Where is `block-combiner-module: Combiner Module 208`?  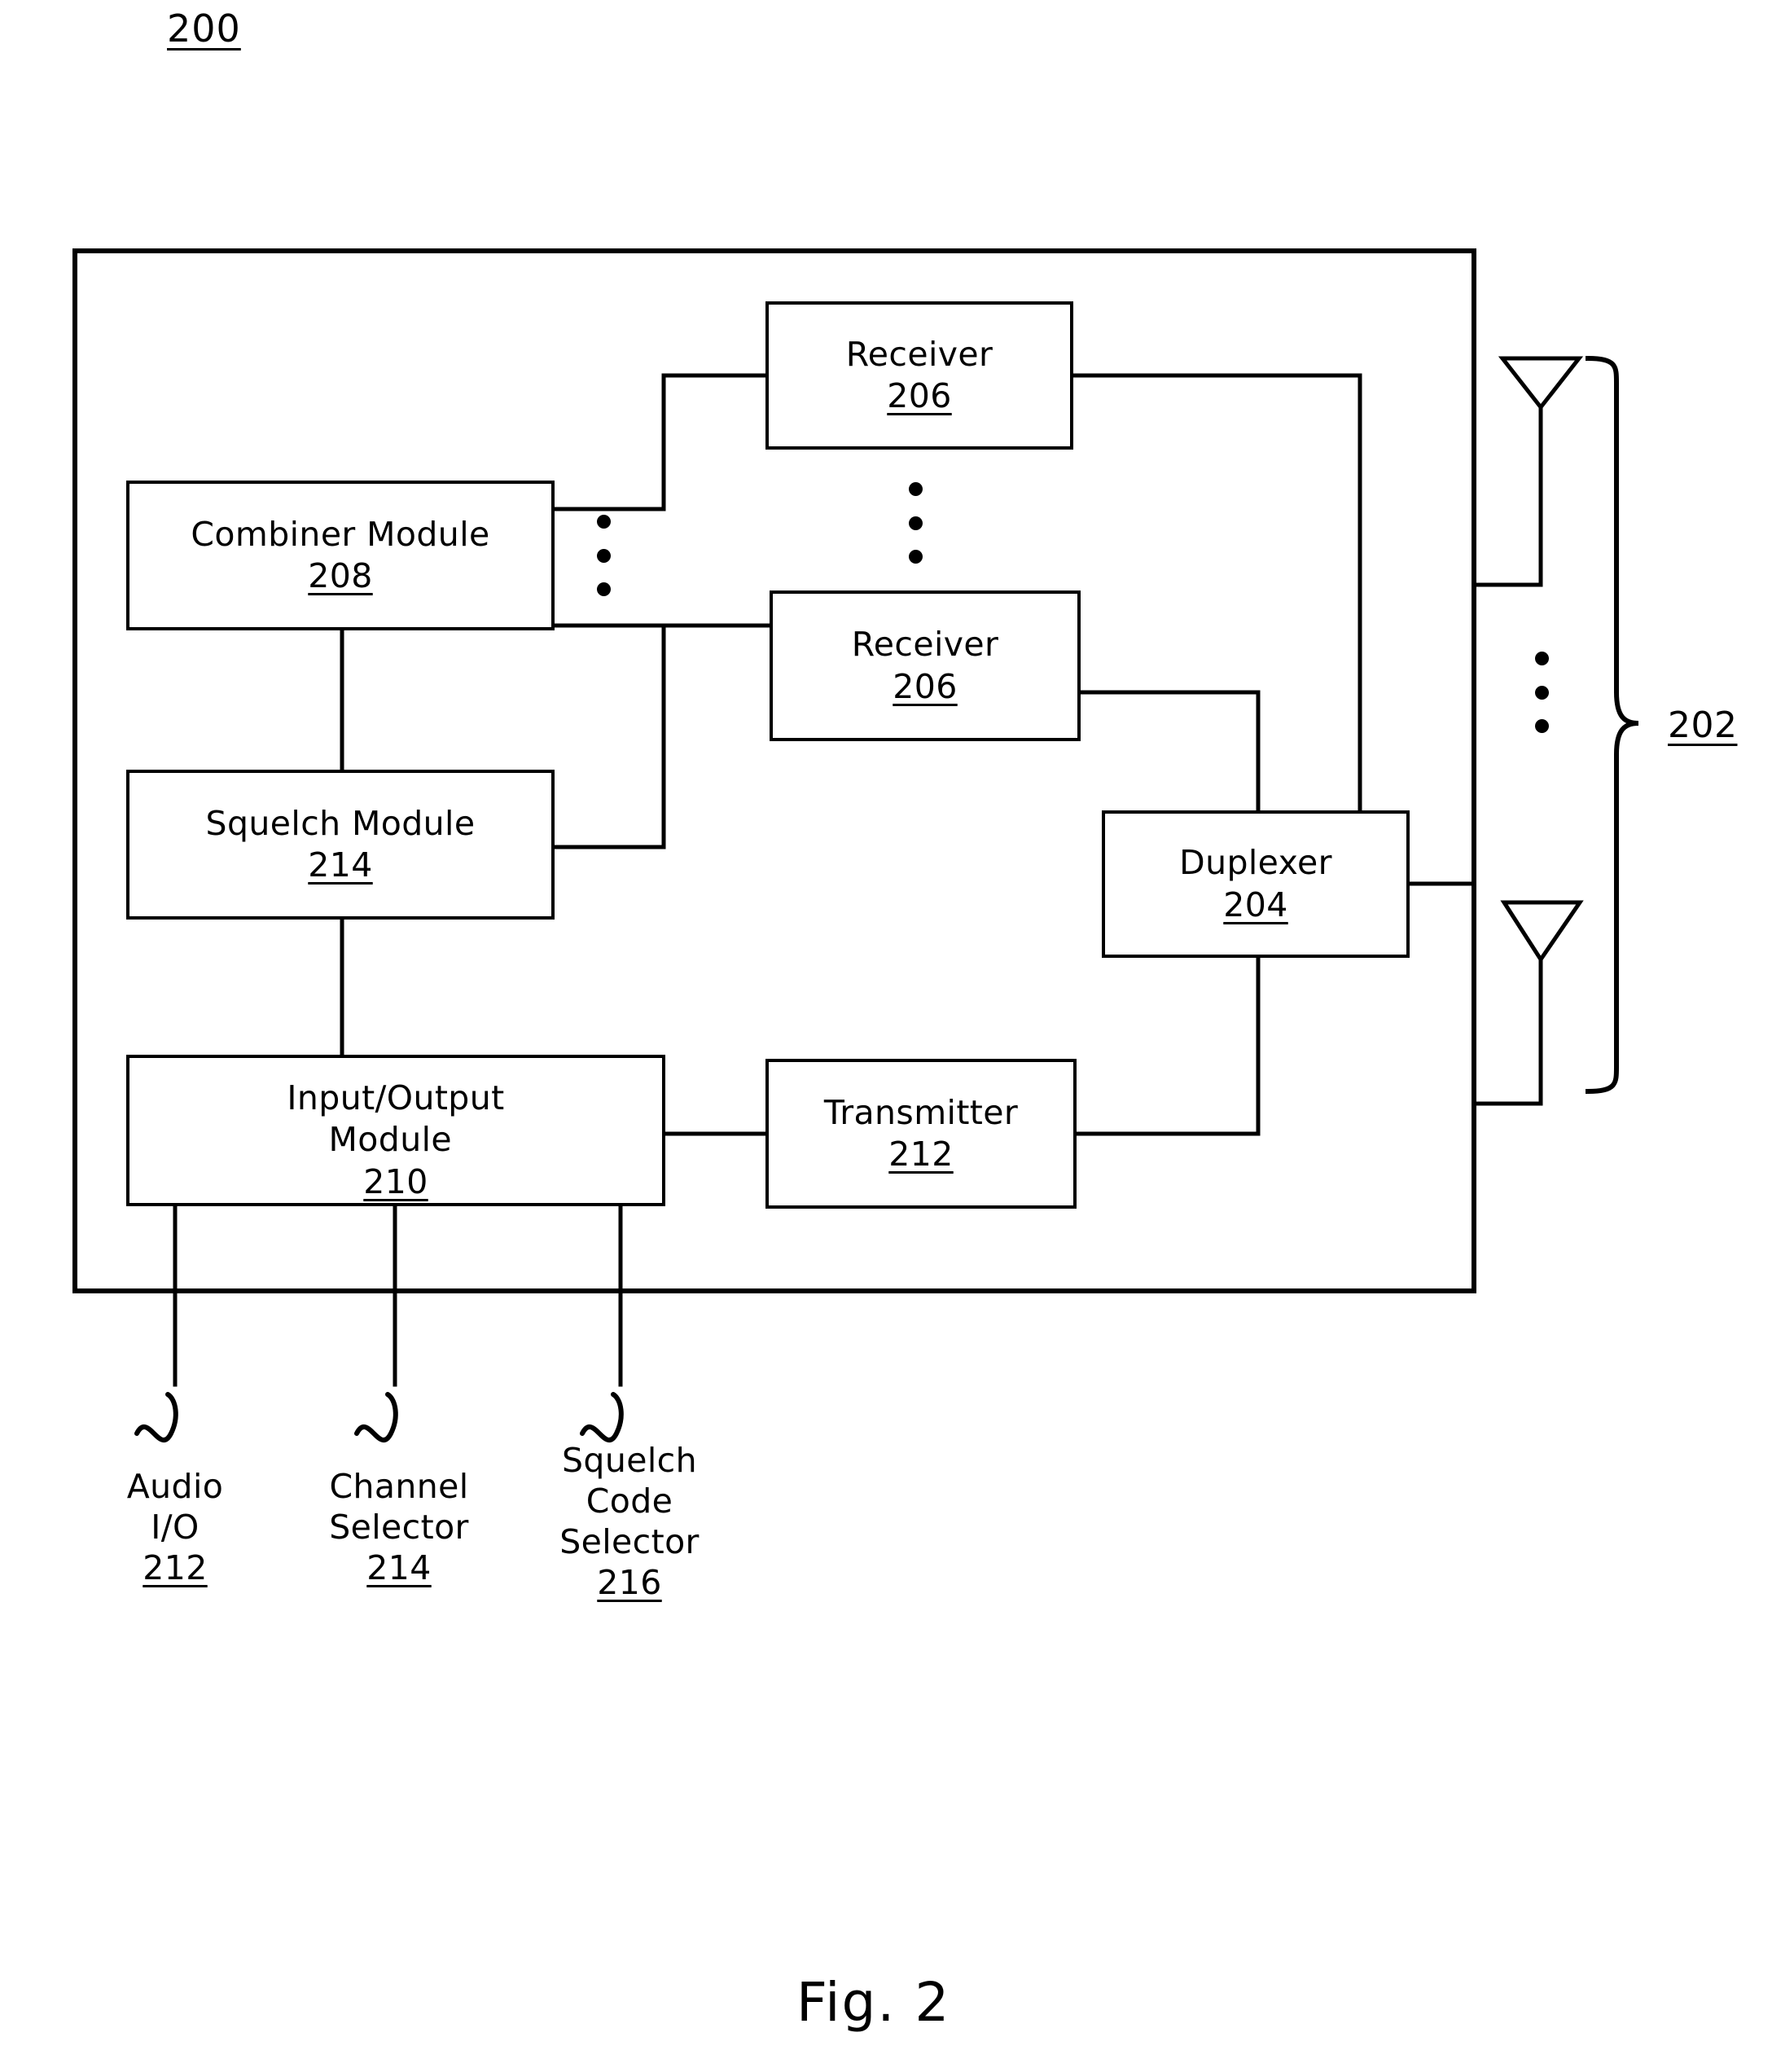
block-combiner-module: Combiner Module 208 is located at coordinates (340, 555).